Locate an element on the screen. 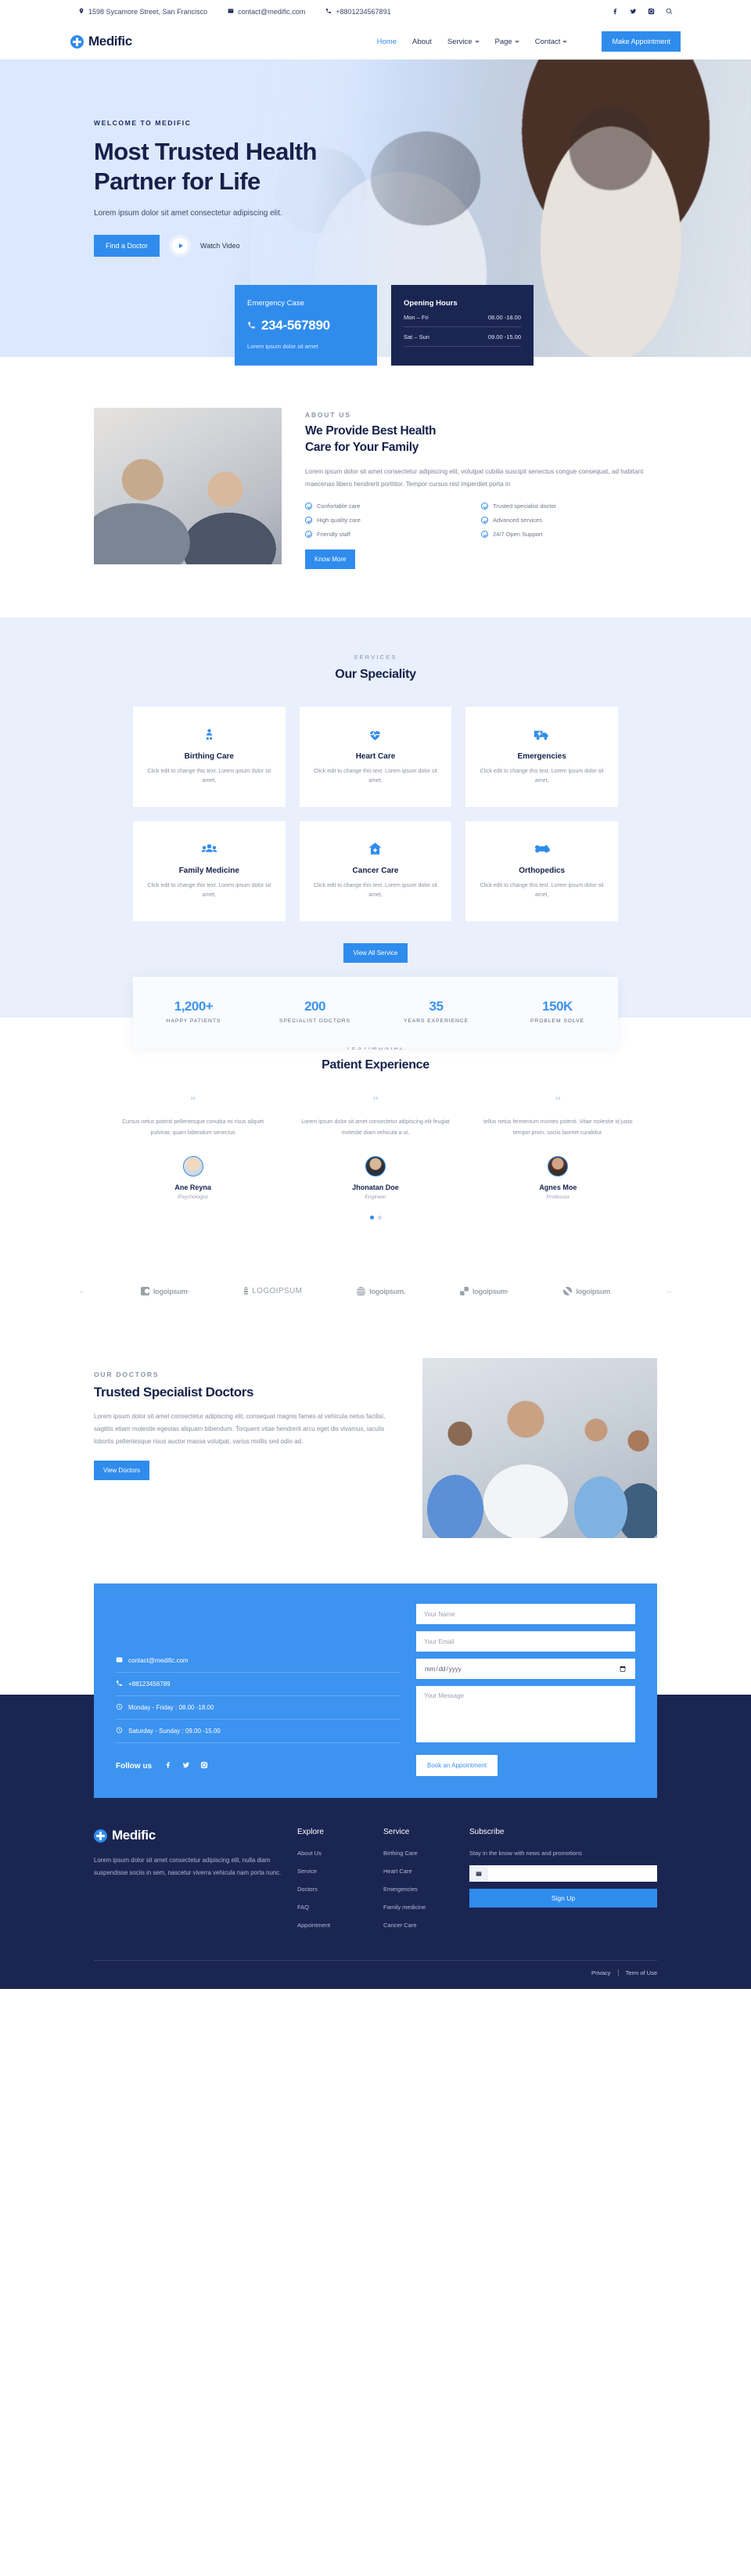  envelope-icon is located at coordinates (479, 1873).